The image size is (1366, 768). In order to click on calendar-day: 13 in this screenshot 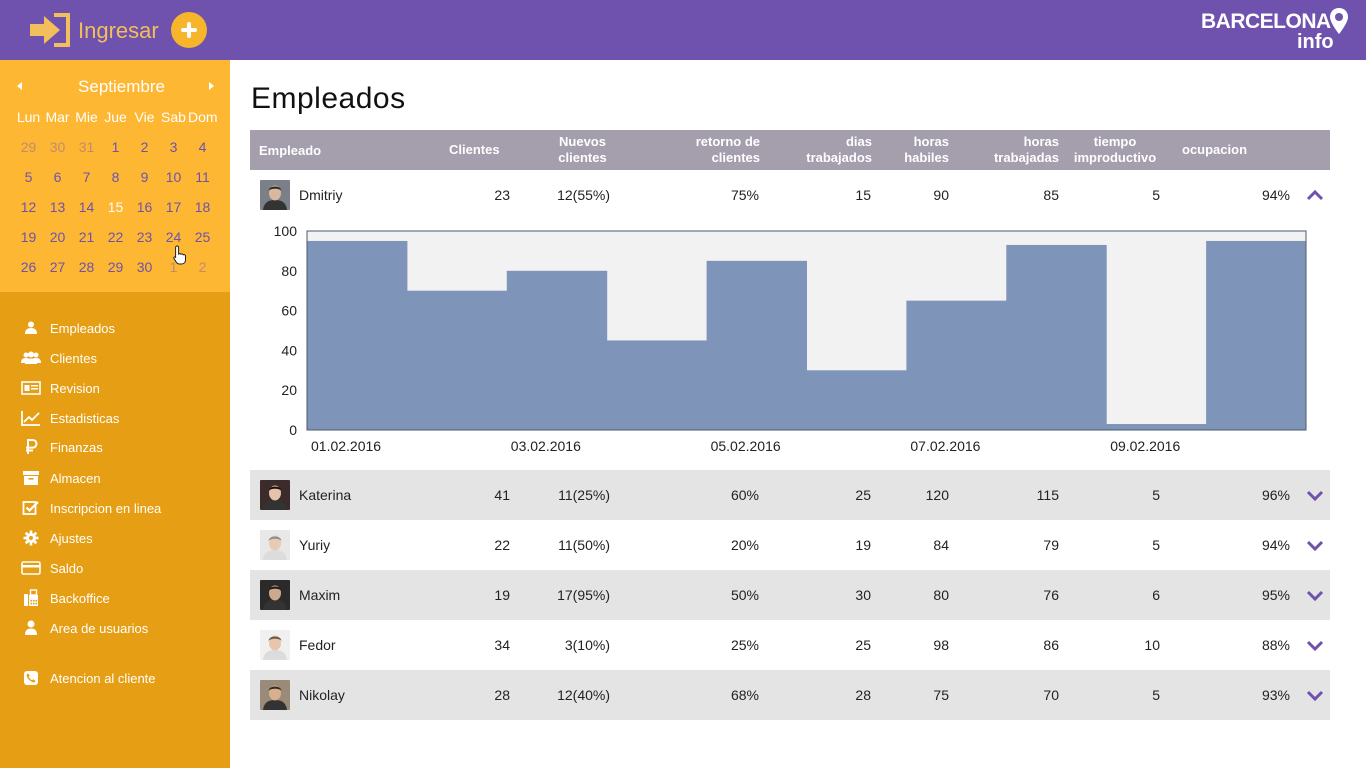, I will do `click(57, 207)`.